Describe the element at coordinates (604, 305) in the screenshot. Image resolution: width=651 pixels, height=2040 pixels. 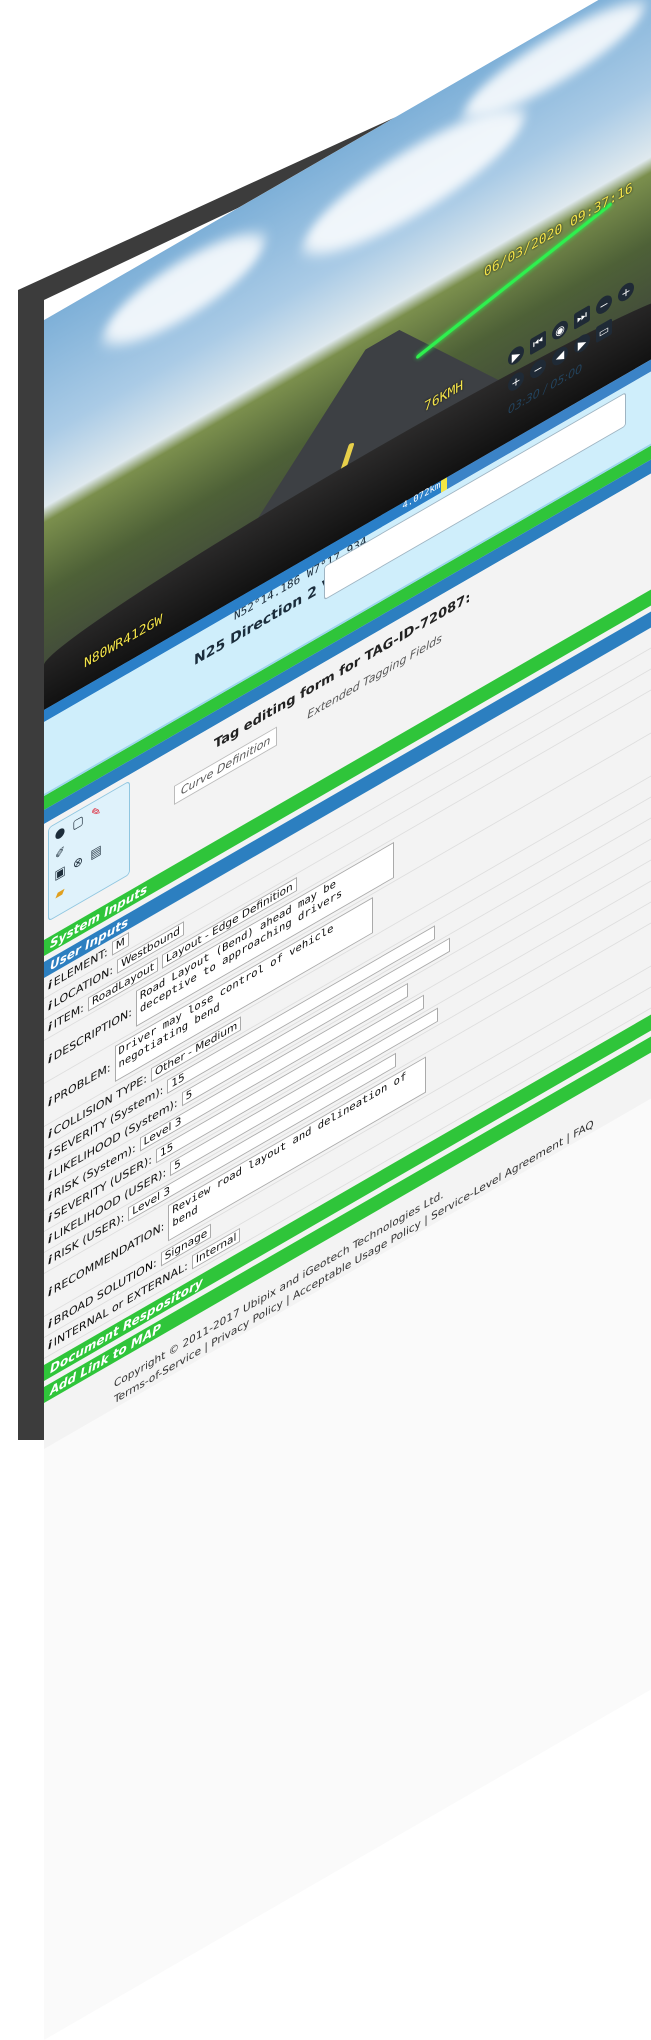
I see `zoom-out-icon: −` at that location.